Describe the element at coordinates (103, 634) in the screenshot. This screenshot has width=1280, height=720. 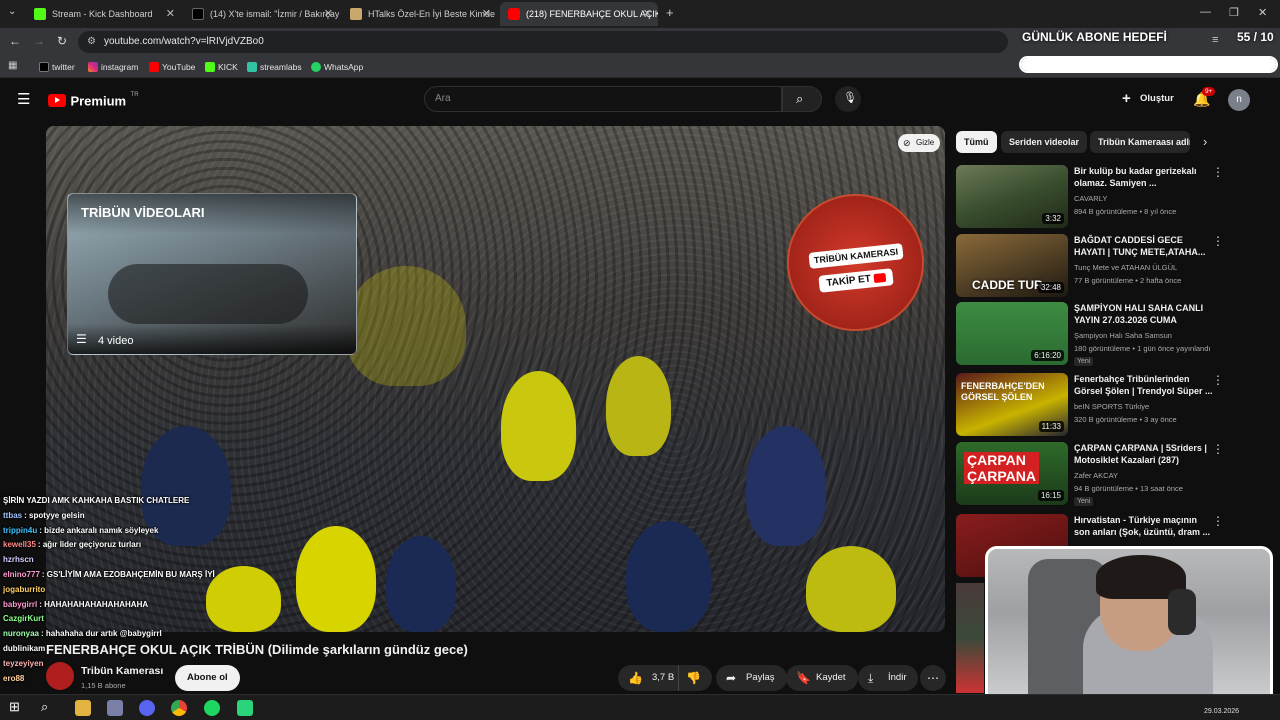
I see `chat-text: hahahaha dur artık @babygirrl` at that location.